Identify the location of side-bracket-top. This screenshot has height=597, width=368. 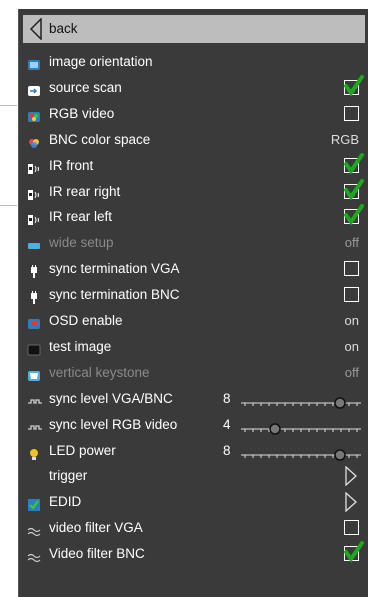
(8, 105).